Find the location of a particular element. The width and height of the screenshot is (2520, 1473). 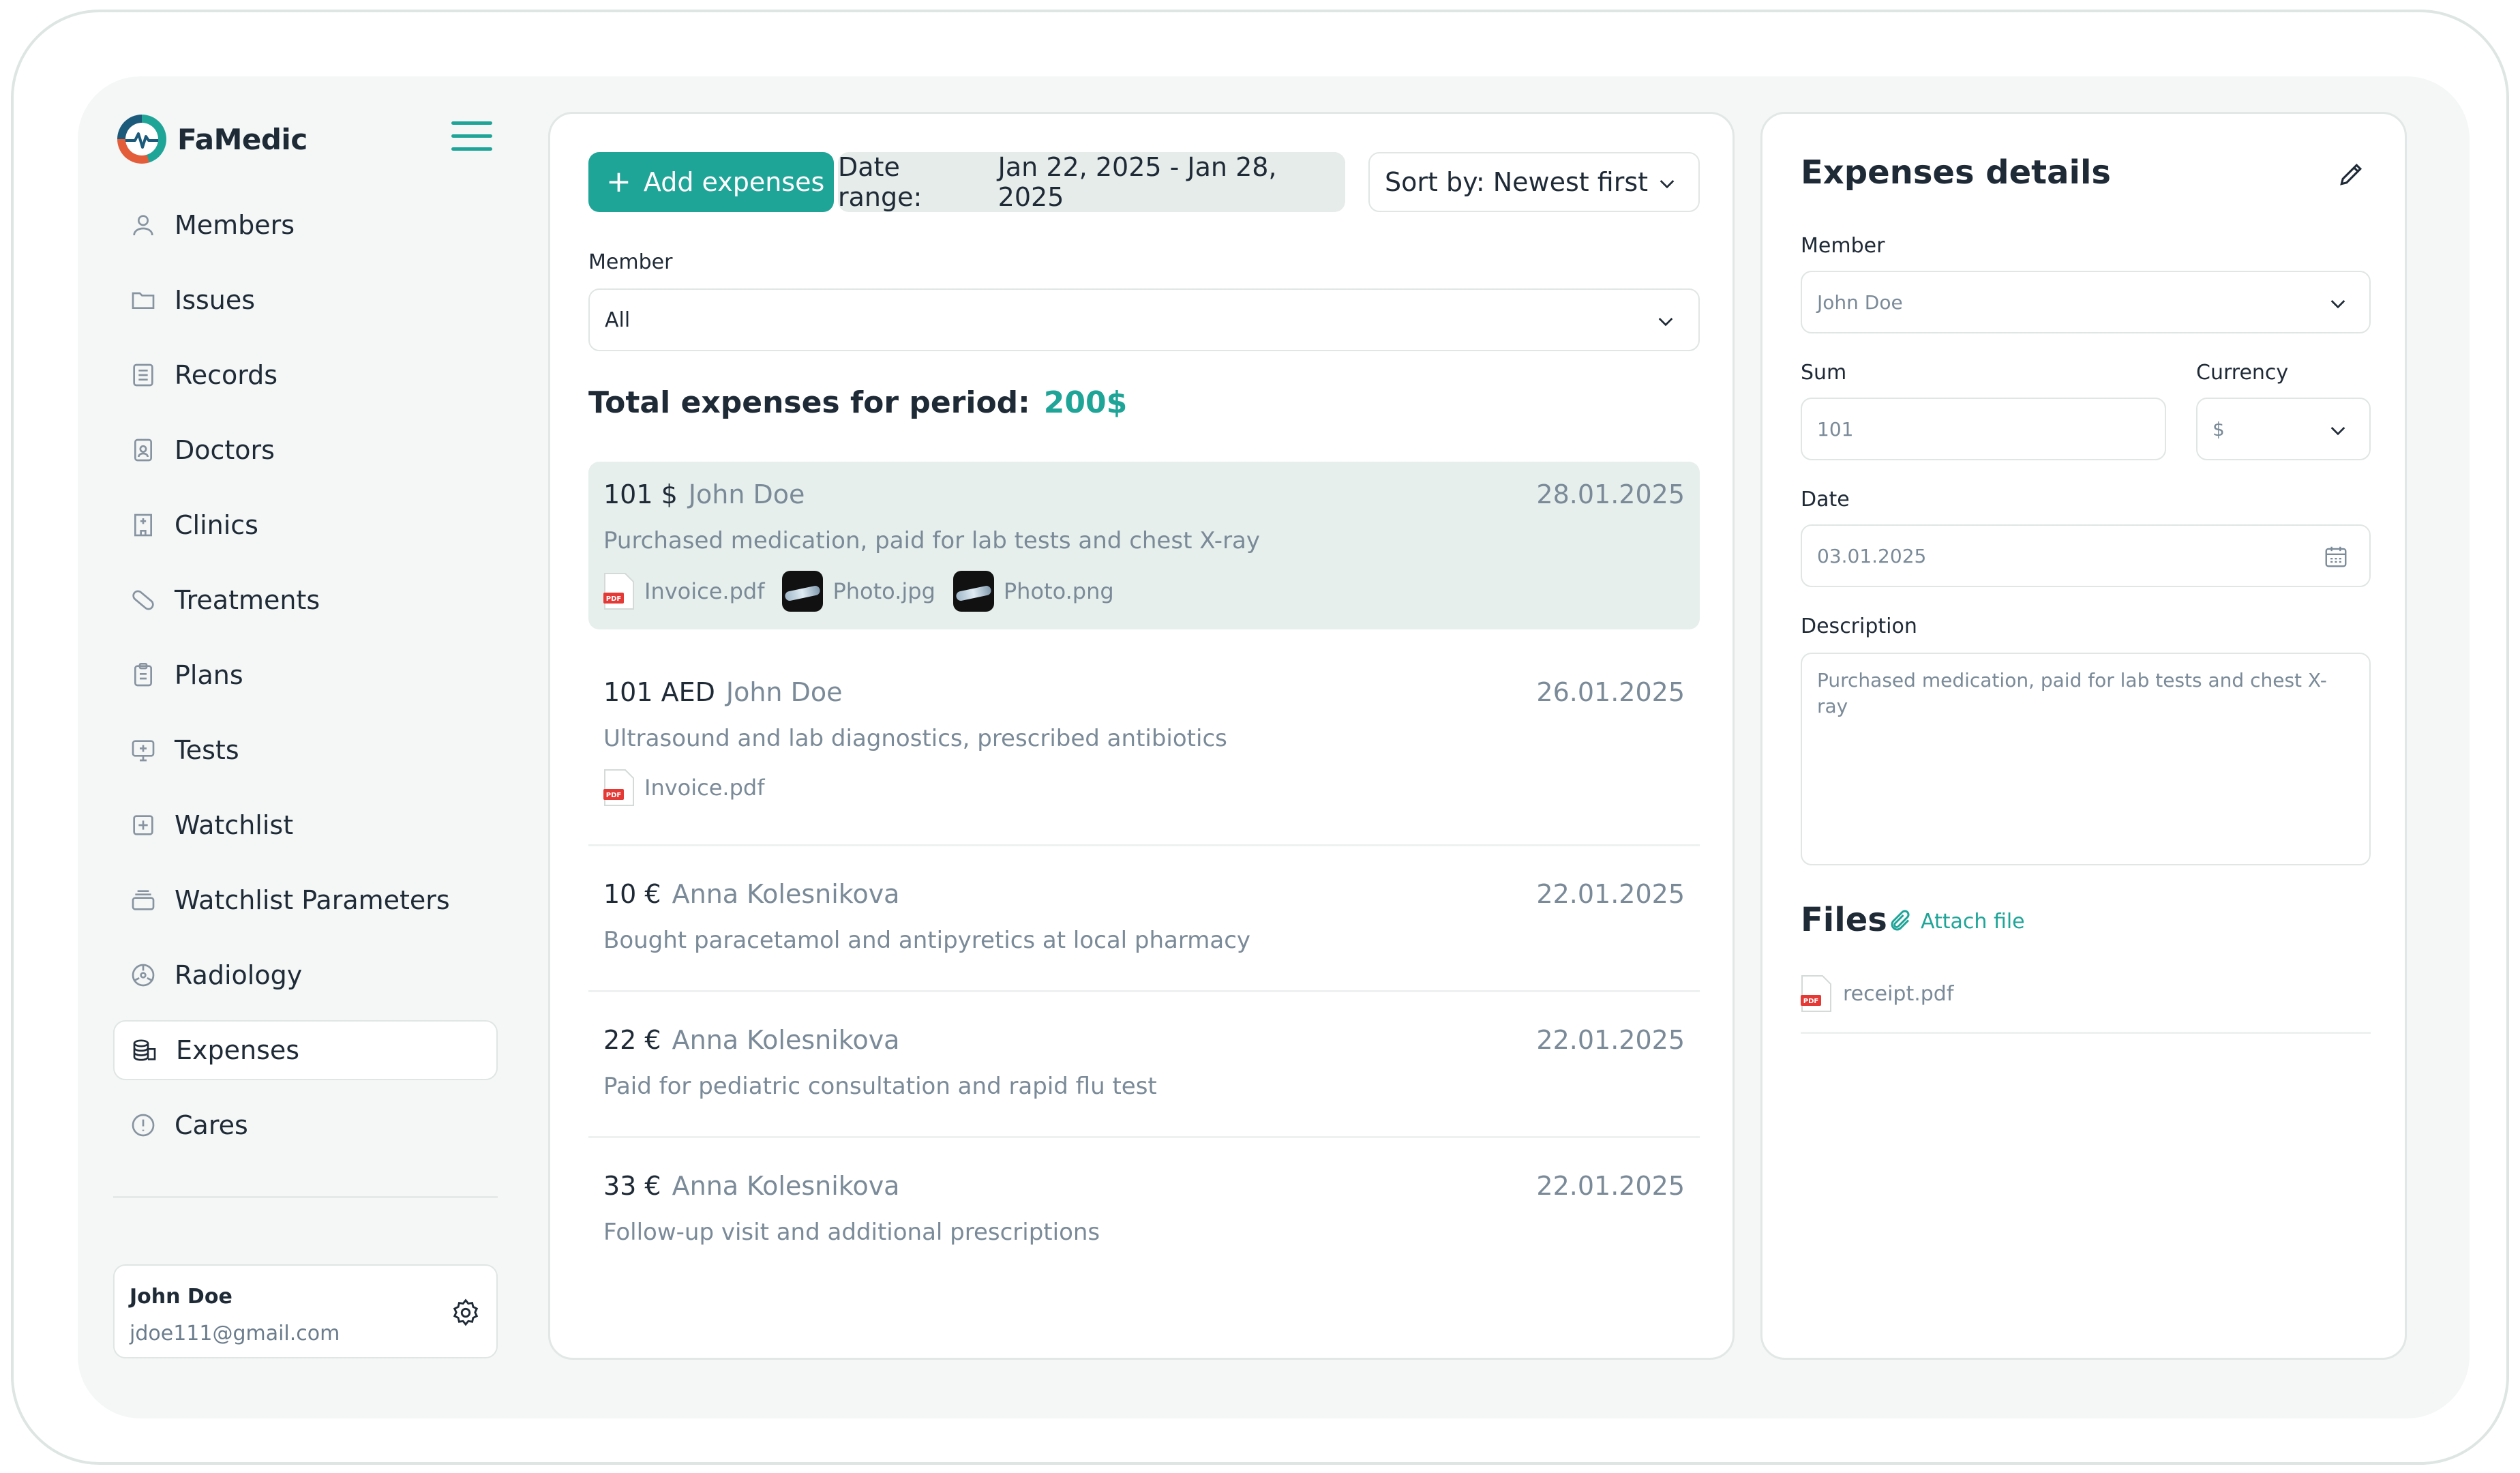

add-expenses-button: + Add expenses is located at coordinates (711, 182).